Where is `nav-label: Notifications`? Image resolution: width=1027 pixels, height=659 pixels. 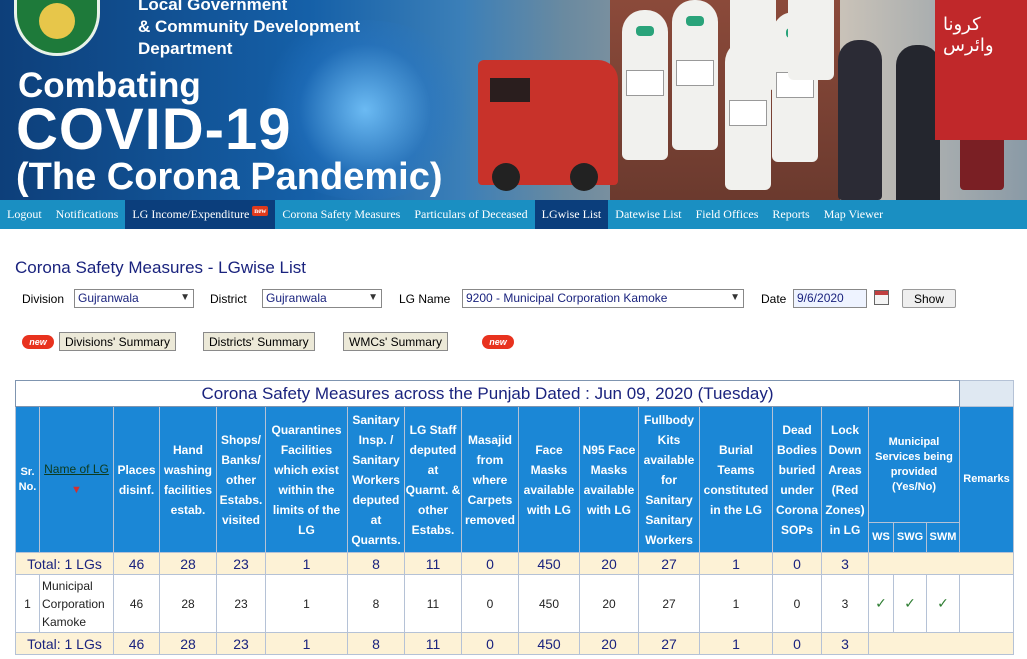
nav-label: Notifications is located at coordinates (87, 214).